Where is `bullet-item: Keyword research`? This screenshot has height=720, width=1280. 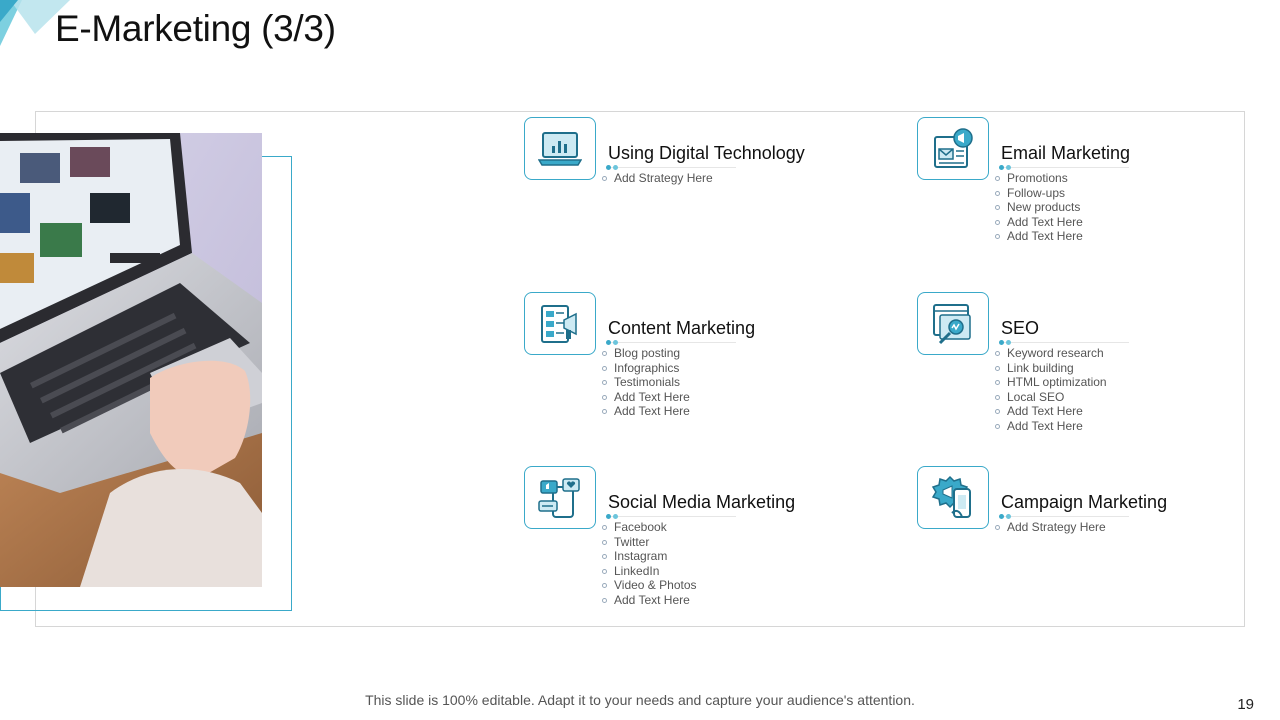
bullet-item: Keyword research is located at coordinates (1050, 353).